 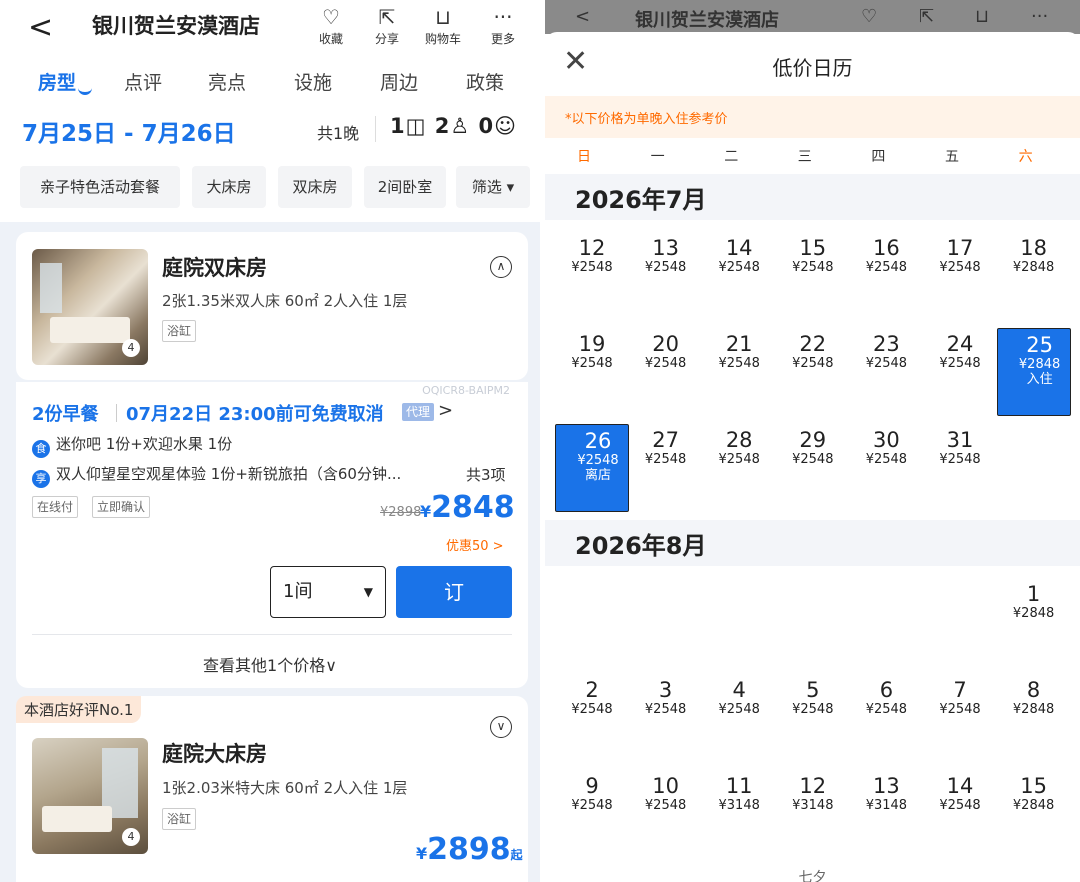 I want to click on more-button: ··· 更多, so click(x=503, y=25).